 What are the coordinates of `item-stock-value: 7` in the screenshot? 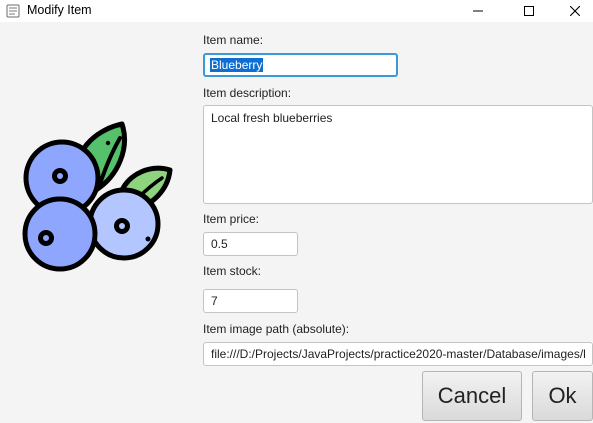 It's located at (214, 301).